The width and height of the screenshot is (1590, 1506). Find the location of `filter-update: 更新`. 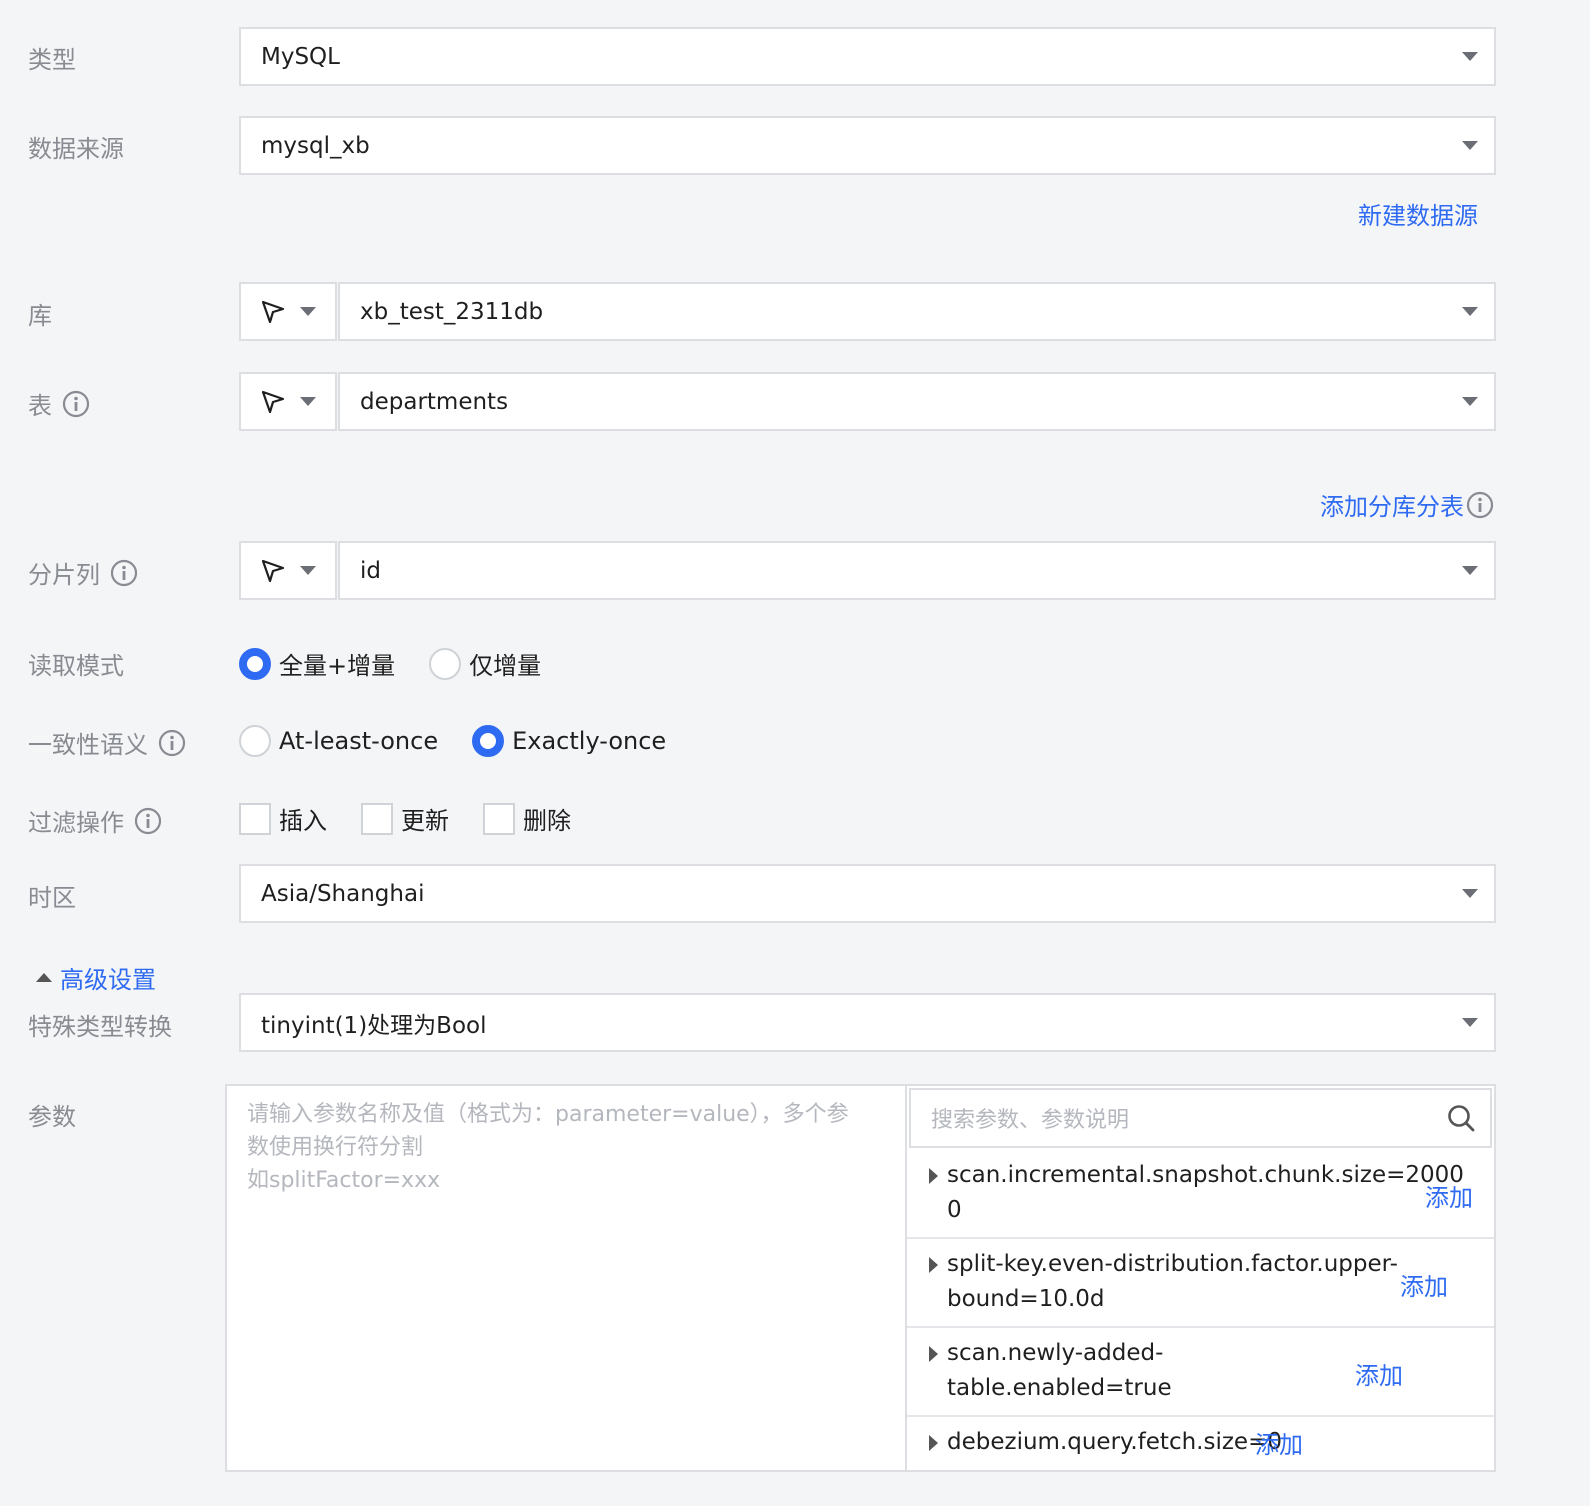

filter-update: 更新 is located at coordinates (405, 818).